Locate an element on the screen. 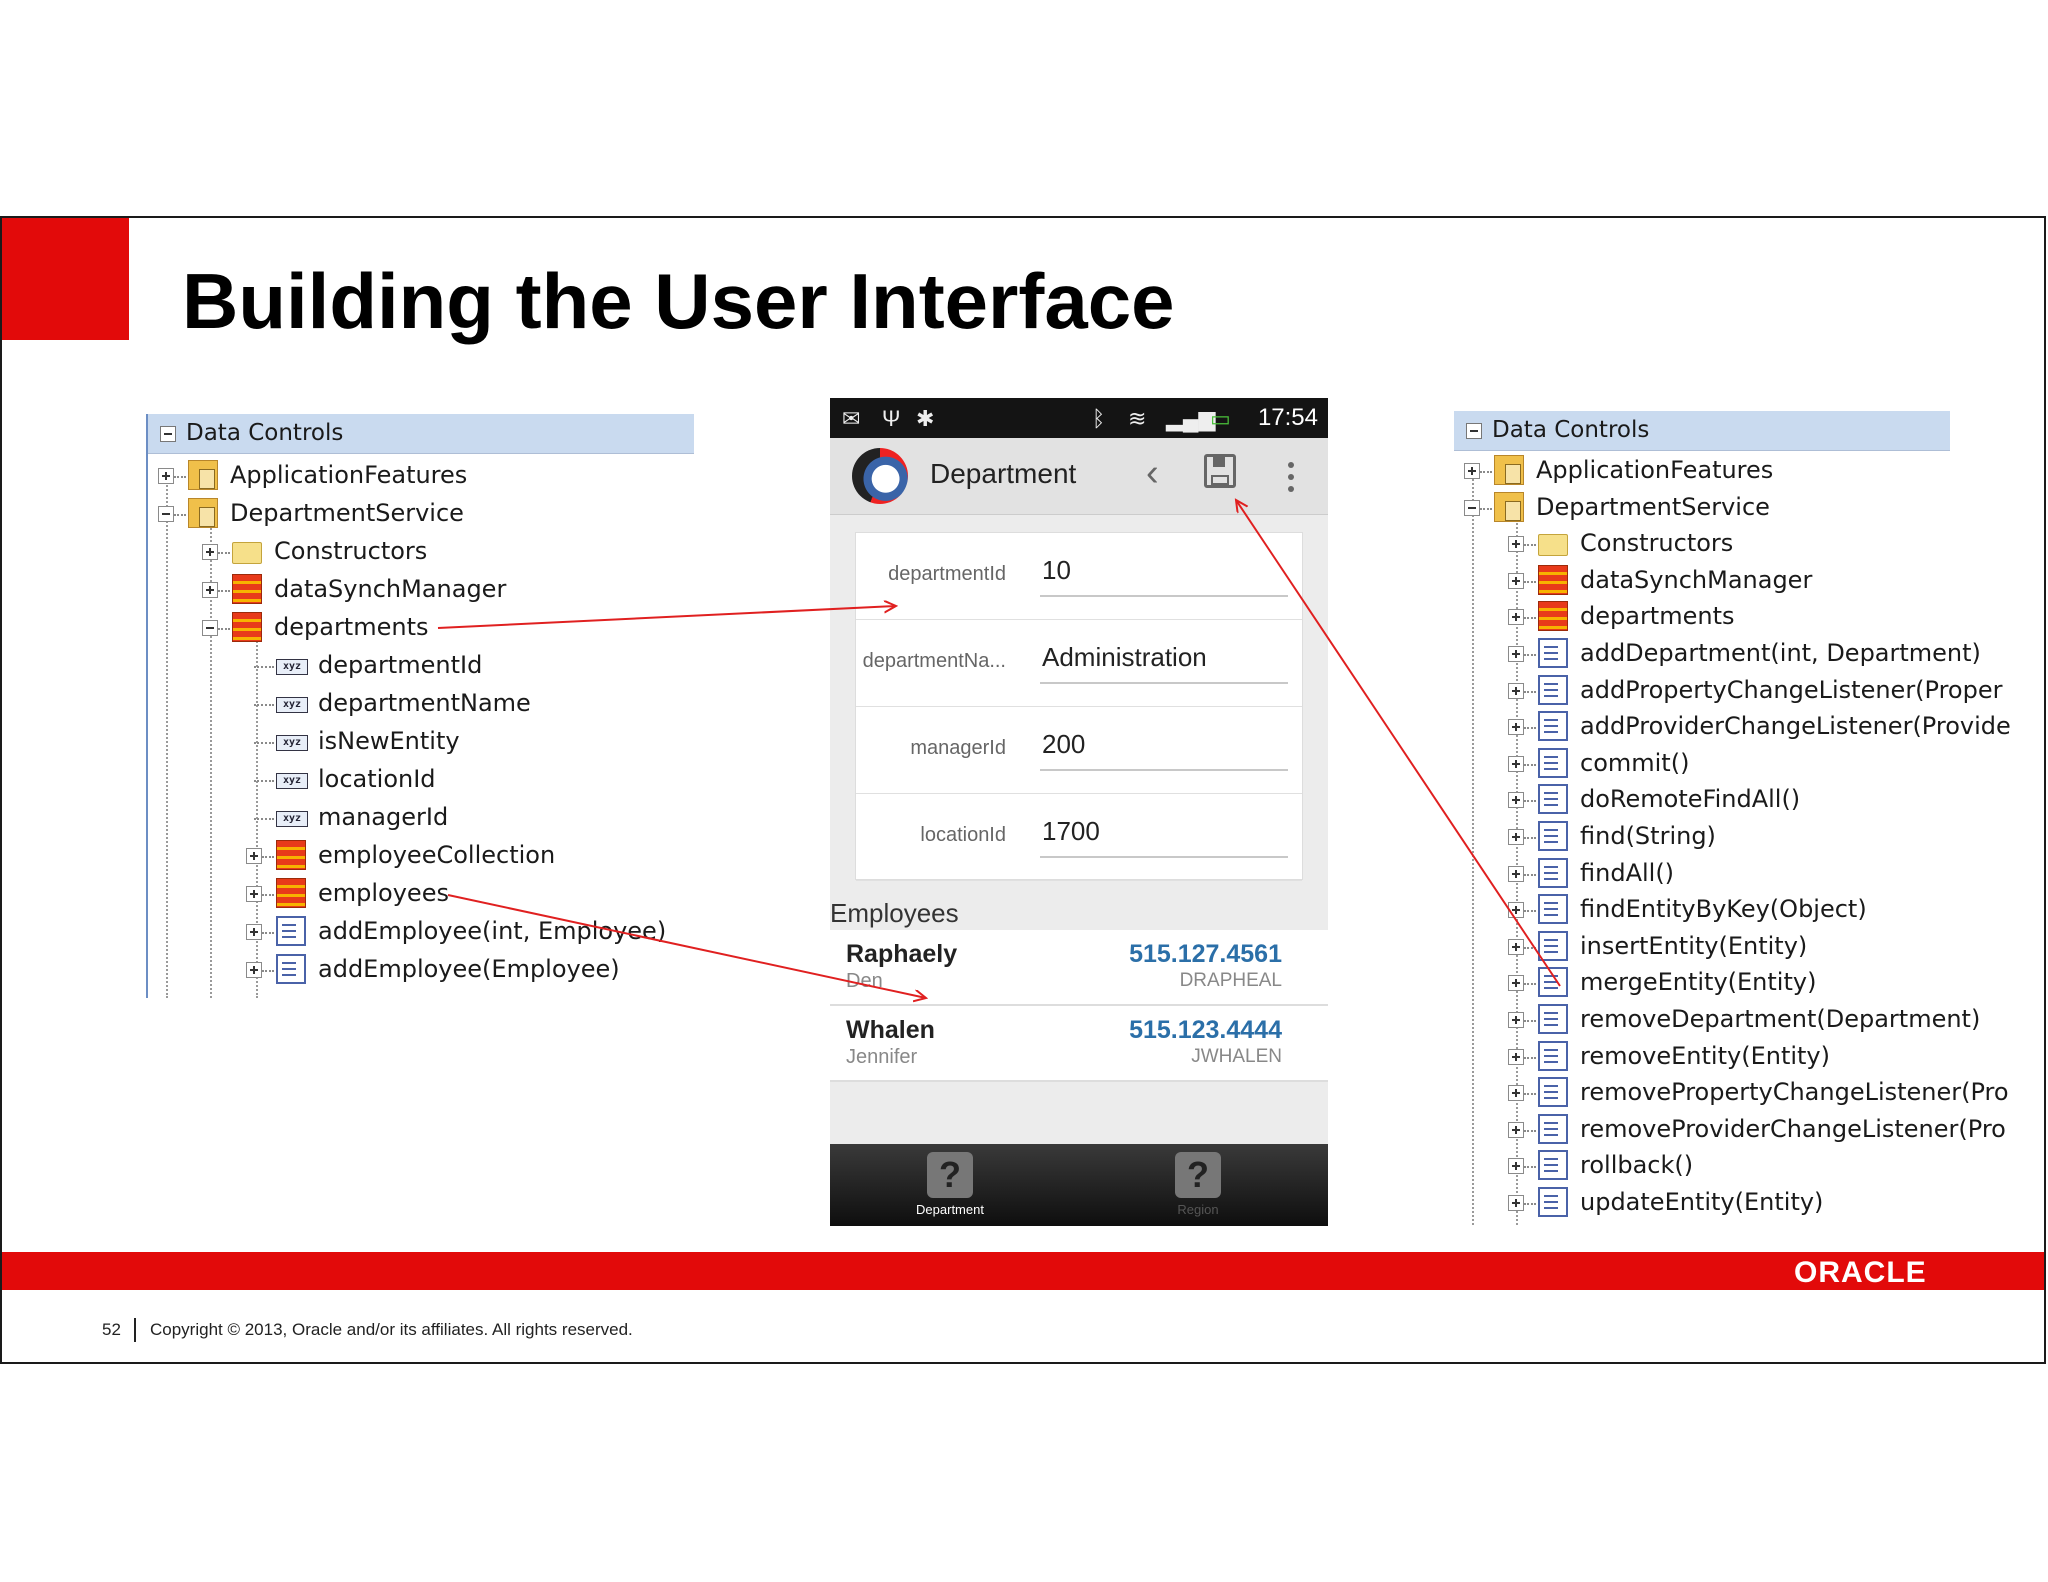  field-value: 1700 is located at coordinates (1071, 831).